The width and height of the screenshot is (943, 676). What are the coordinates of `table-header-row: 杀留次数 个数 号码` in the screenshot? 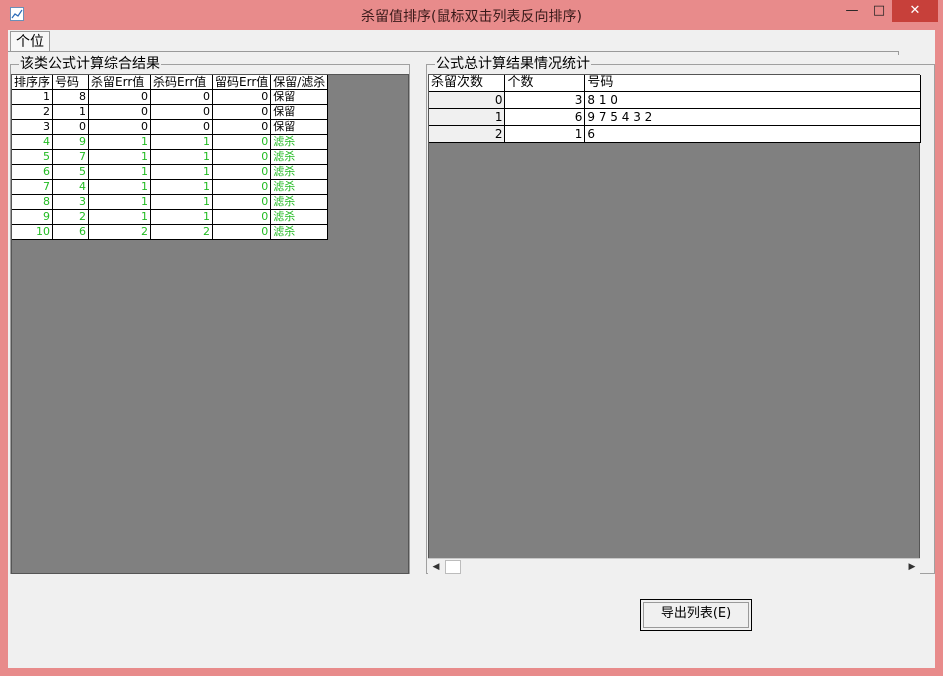 It's located at (675, 83).